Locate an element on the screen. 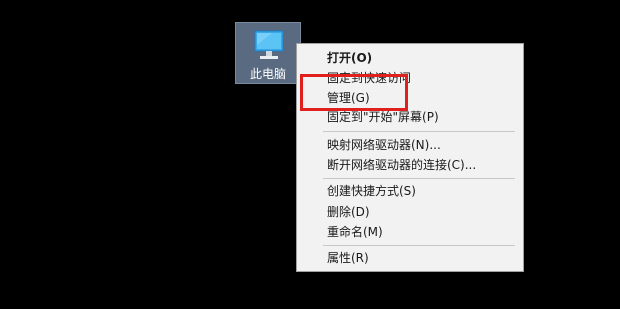 This screenshot has width=620, height=309. menu-item-delete: 删除(D) is located at coordinates (348, 212).